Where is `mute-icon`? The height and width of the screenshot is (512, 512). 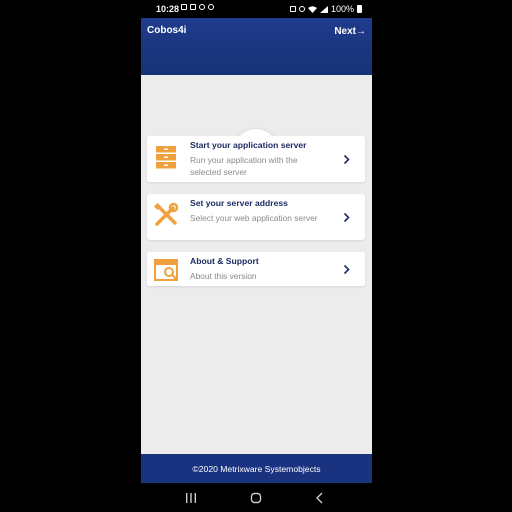
mute-icon is located at coordinates (301, 9).